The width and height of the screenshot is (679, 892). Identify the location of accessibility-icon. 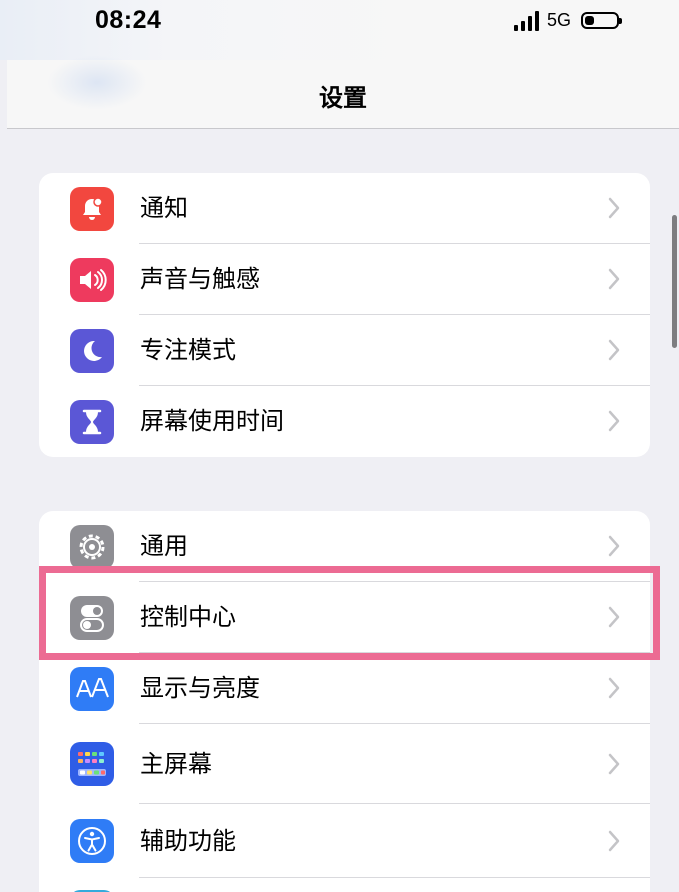
(92, 841).